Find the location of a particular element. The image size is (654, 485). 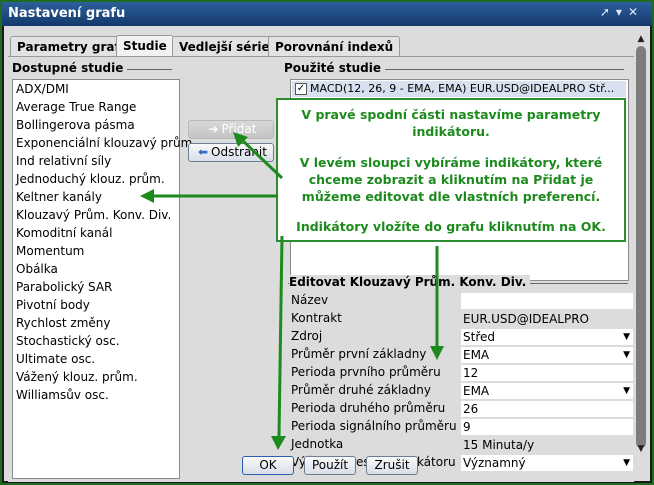

second-period-input: 26 is located at coordinates (547, 409).